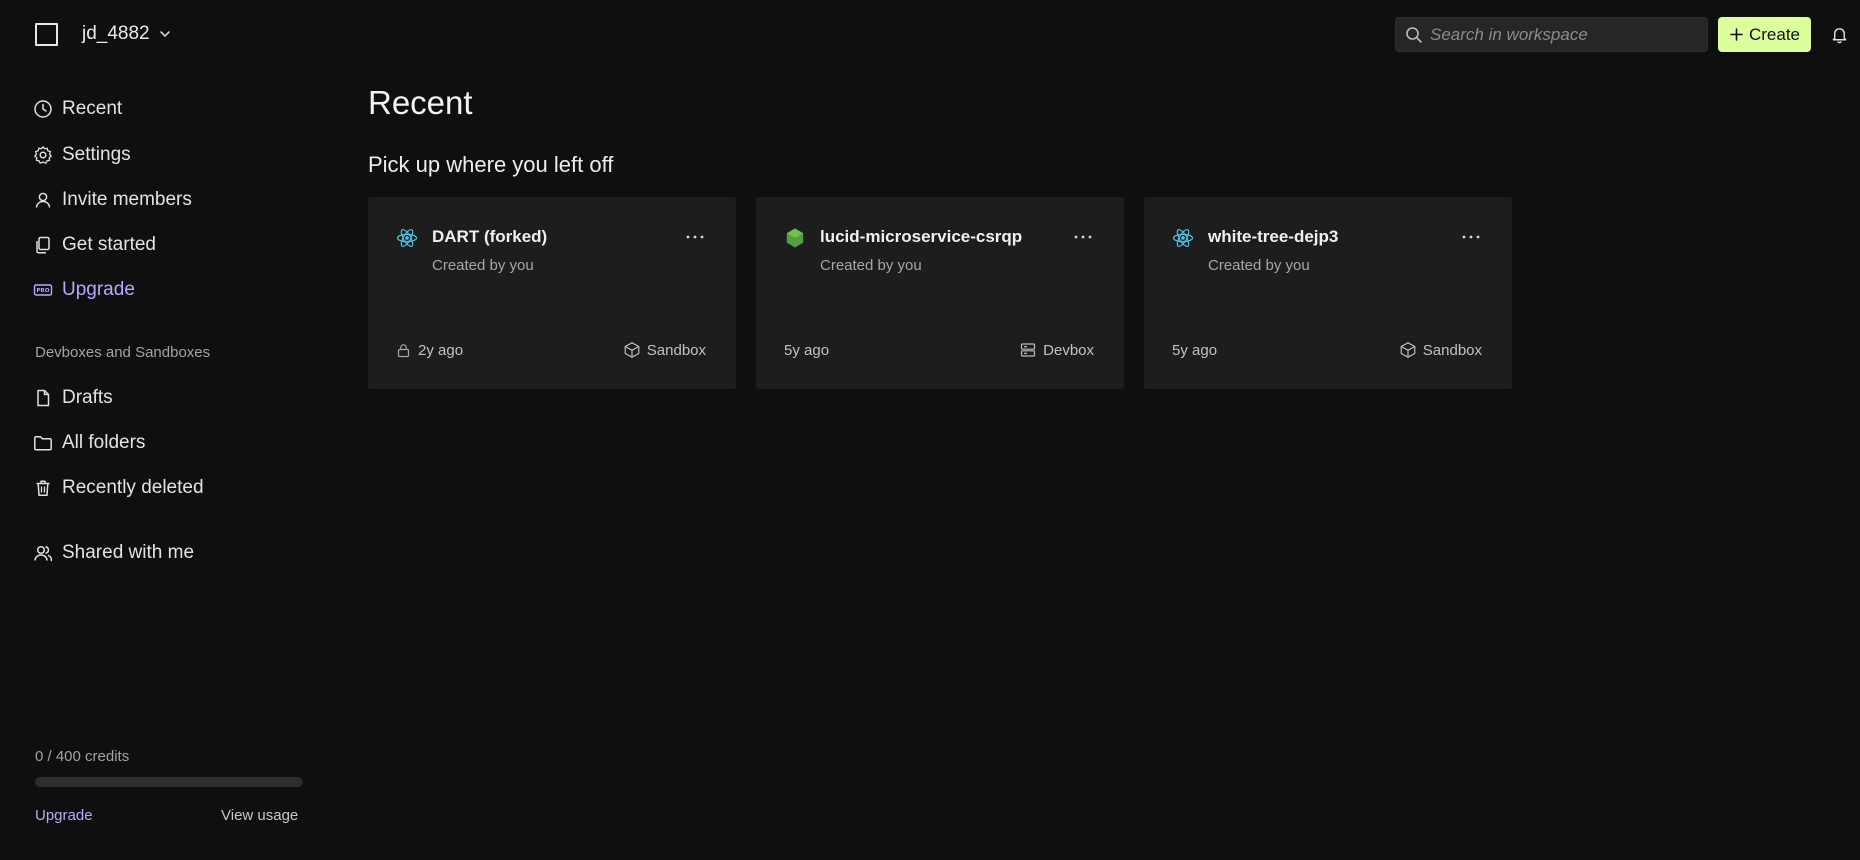  I want to click on copy-icon, so click(43, 245).